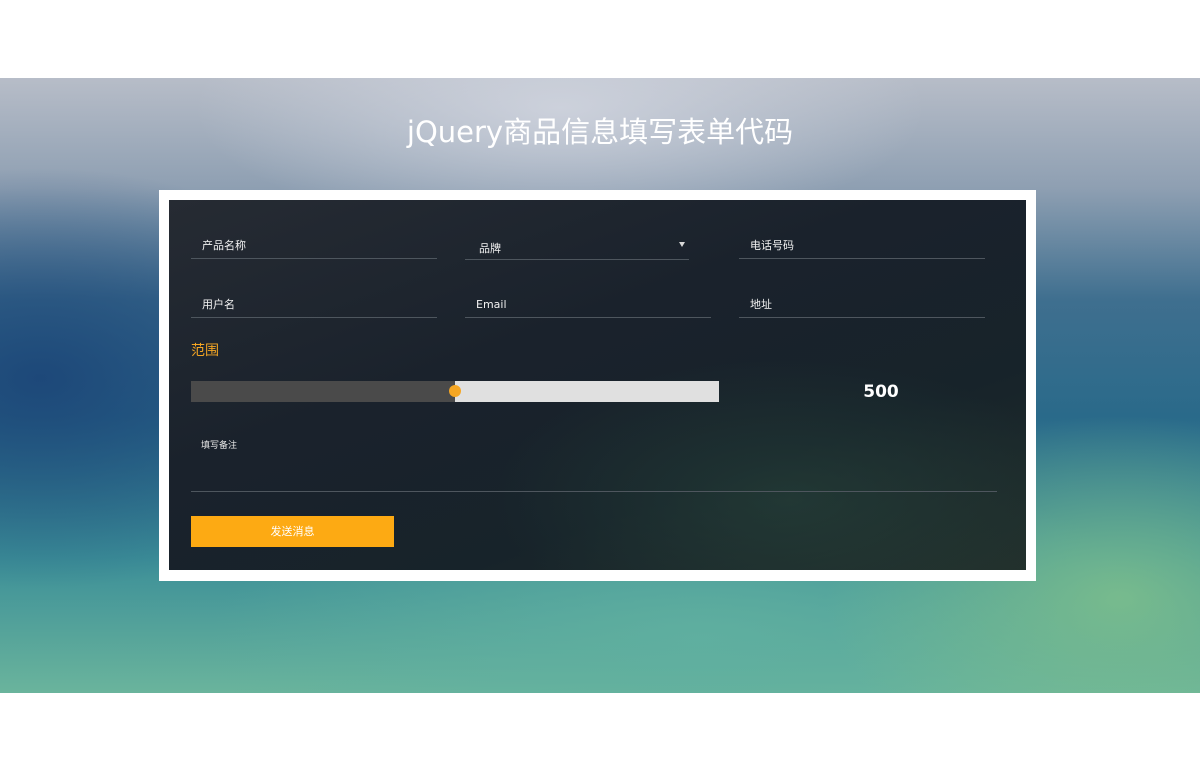 This screenshot has width=1200, height=769. I want to click on address-label: 地址, so click(761, 304).